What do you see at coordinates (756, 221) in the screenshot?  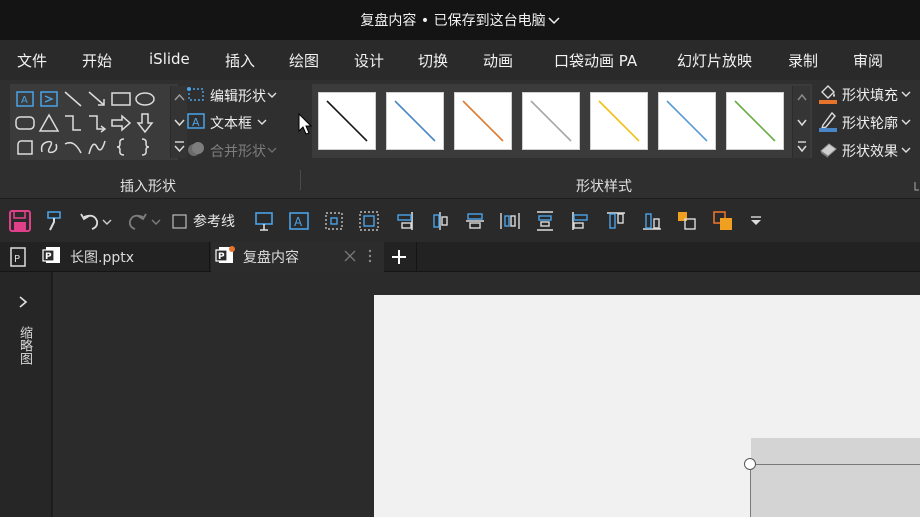 I see `customize-toolbar-icon` at bounding box center [756, 221].